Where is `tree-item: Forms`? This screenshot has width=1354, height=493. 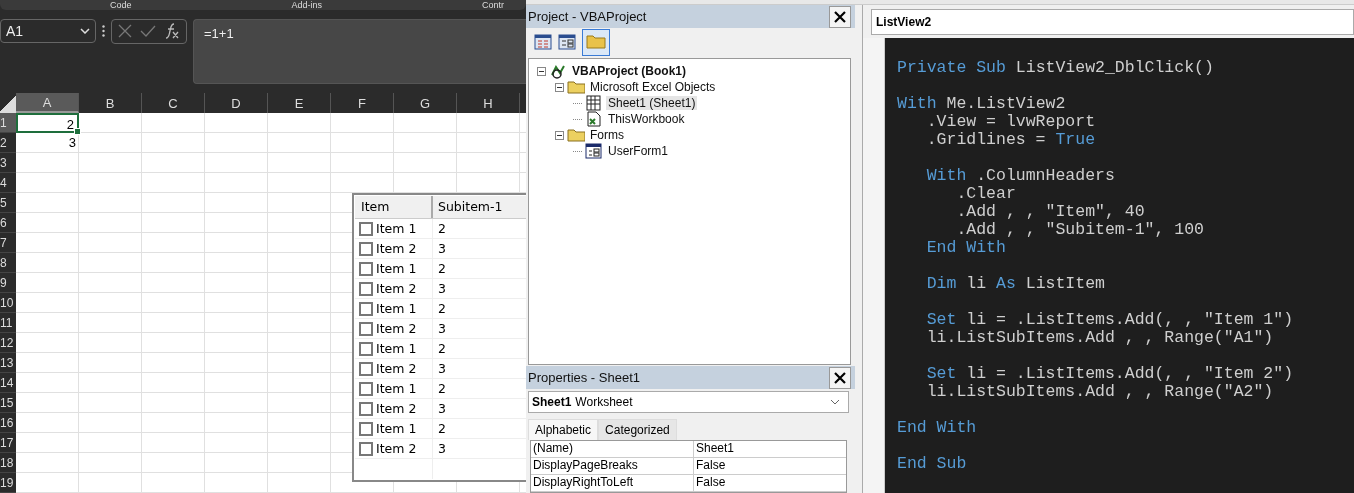 tree-item: Forms is located at coordinates (607, 135).